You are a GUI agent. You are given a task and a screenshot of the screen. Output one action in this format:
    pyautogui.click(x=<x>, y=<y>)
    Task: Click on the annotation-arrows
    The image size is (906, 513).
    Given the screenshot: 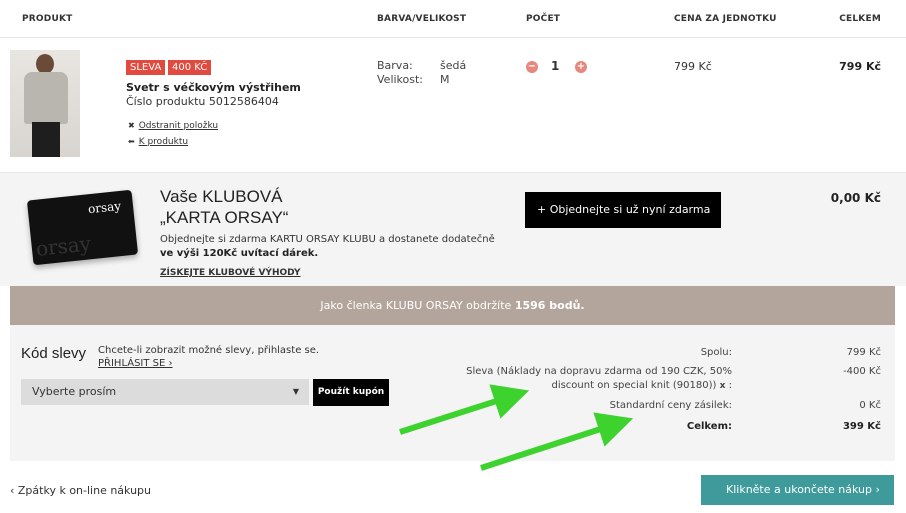 What is the action you would take?
    pyautogui.click(x=516, y=427)
    